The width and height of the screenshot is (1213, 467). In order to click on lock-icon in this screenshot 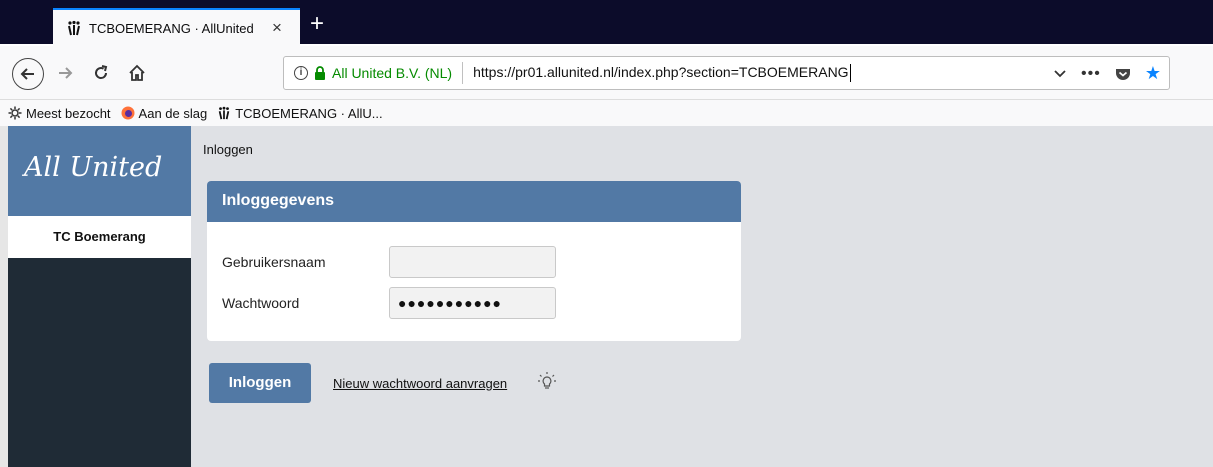, I will do `click(320, 73)`.